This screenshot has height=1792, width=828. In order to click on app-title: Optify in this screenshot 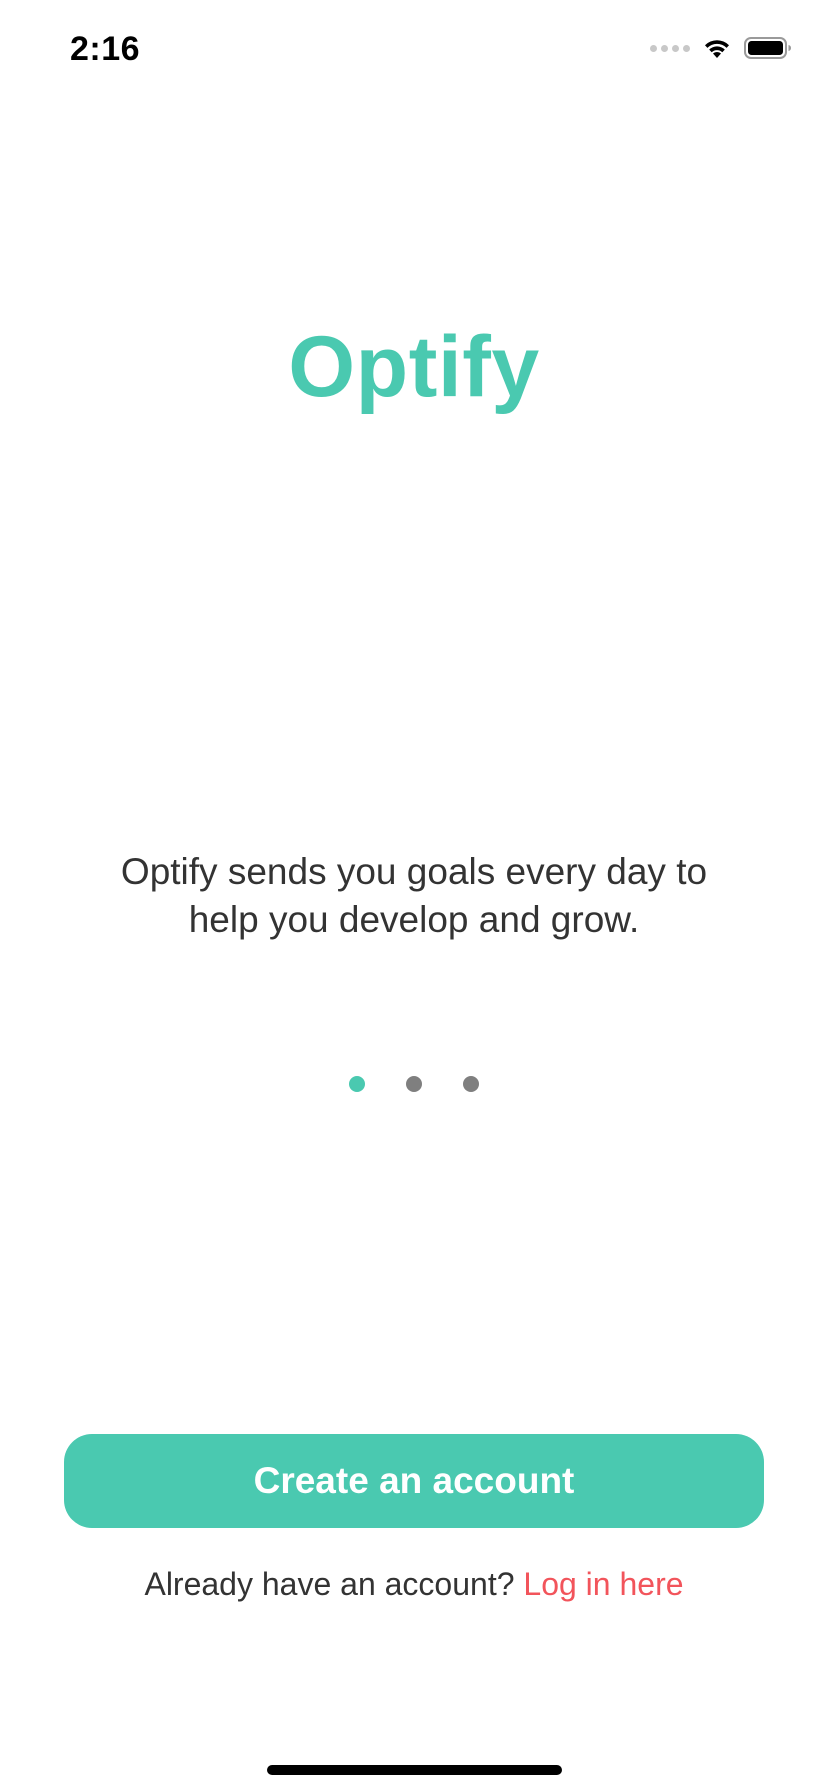, I will do `click(414, 367)`.